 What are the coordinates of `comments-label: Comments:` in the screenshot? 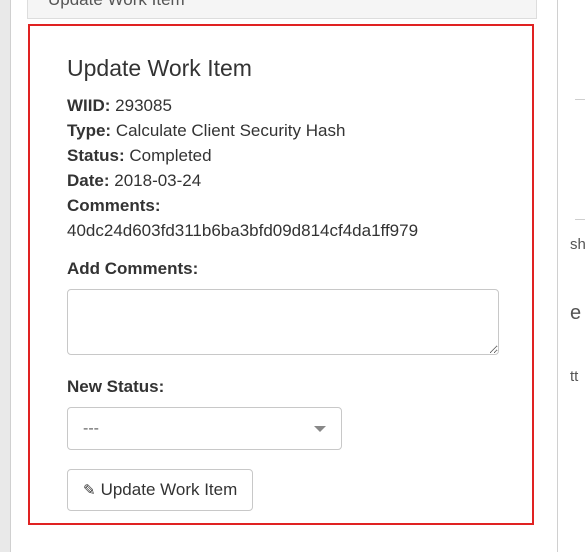 It's located at (114, 205).